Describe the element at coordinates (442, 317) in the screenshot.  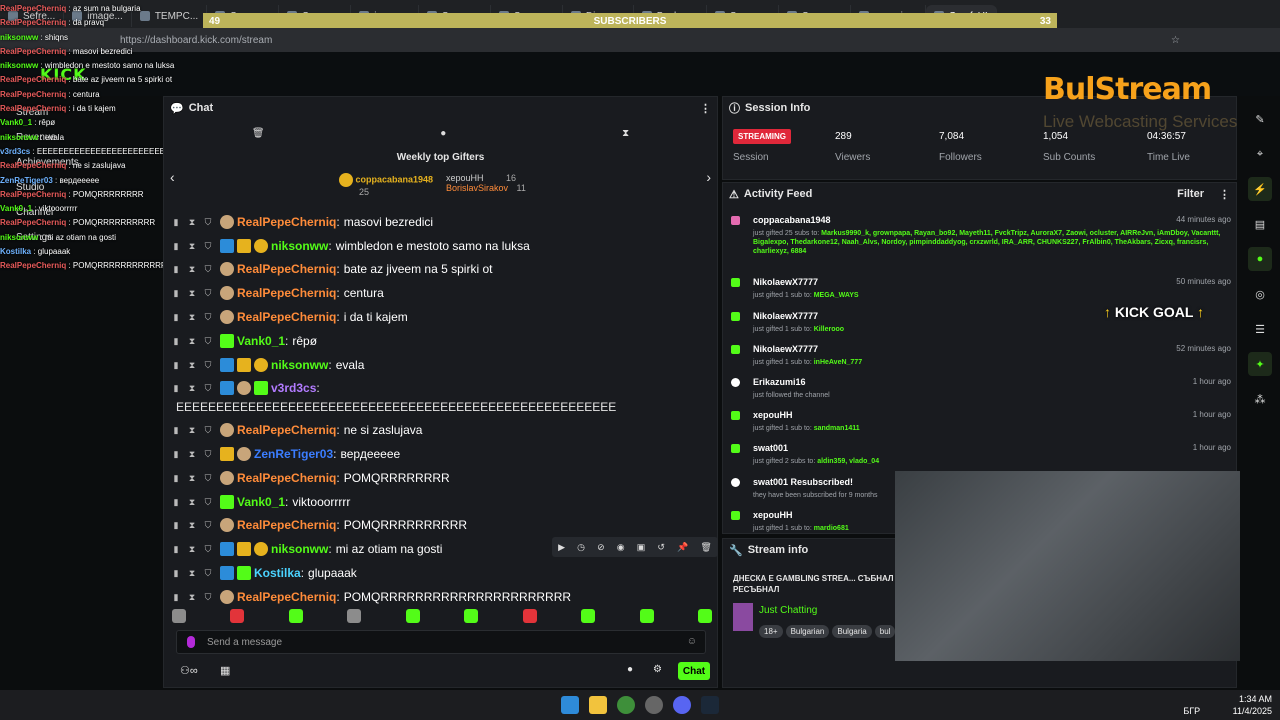
I see `chat-message: ▮ ⧗ ⛉ RealPepeCherniq: i da ti kajem` at that location.